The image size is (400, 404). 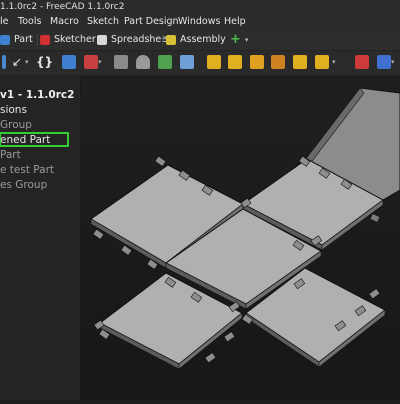 I want to click on tree-item-group: Group, so click(x=37, y=125).